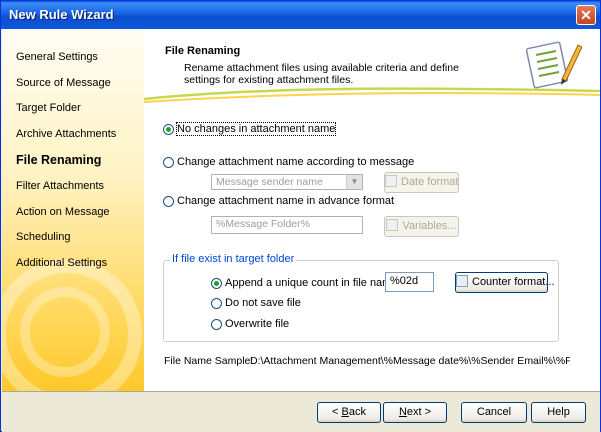  I want to click on count-format-value: %02d, so click(404, 281).